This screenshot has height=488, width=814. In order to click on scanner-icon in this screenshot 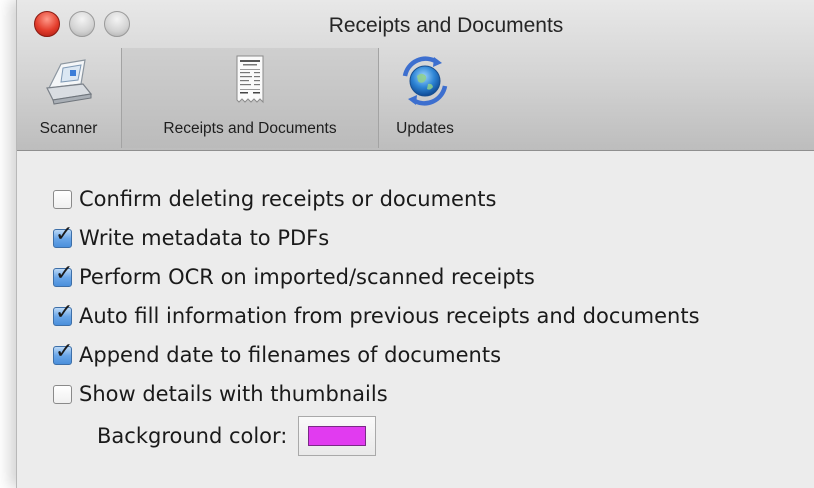, I will do `click(68, 82)`.